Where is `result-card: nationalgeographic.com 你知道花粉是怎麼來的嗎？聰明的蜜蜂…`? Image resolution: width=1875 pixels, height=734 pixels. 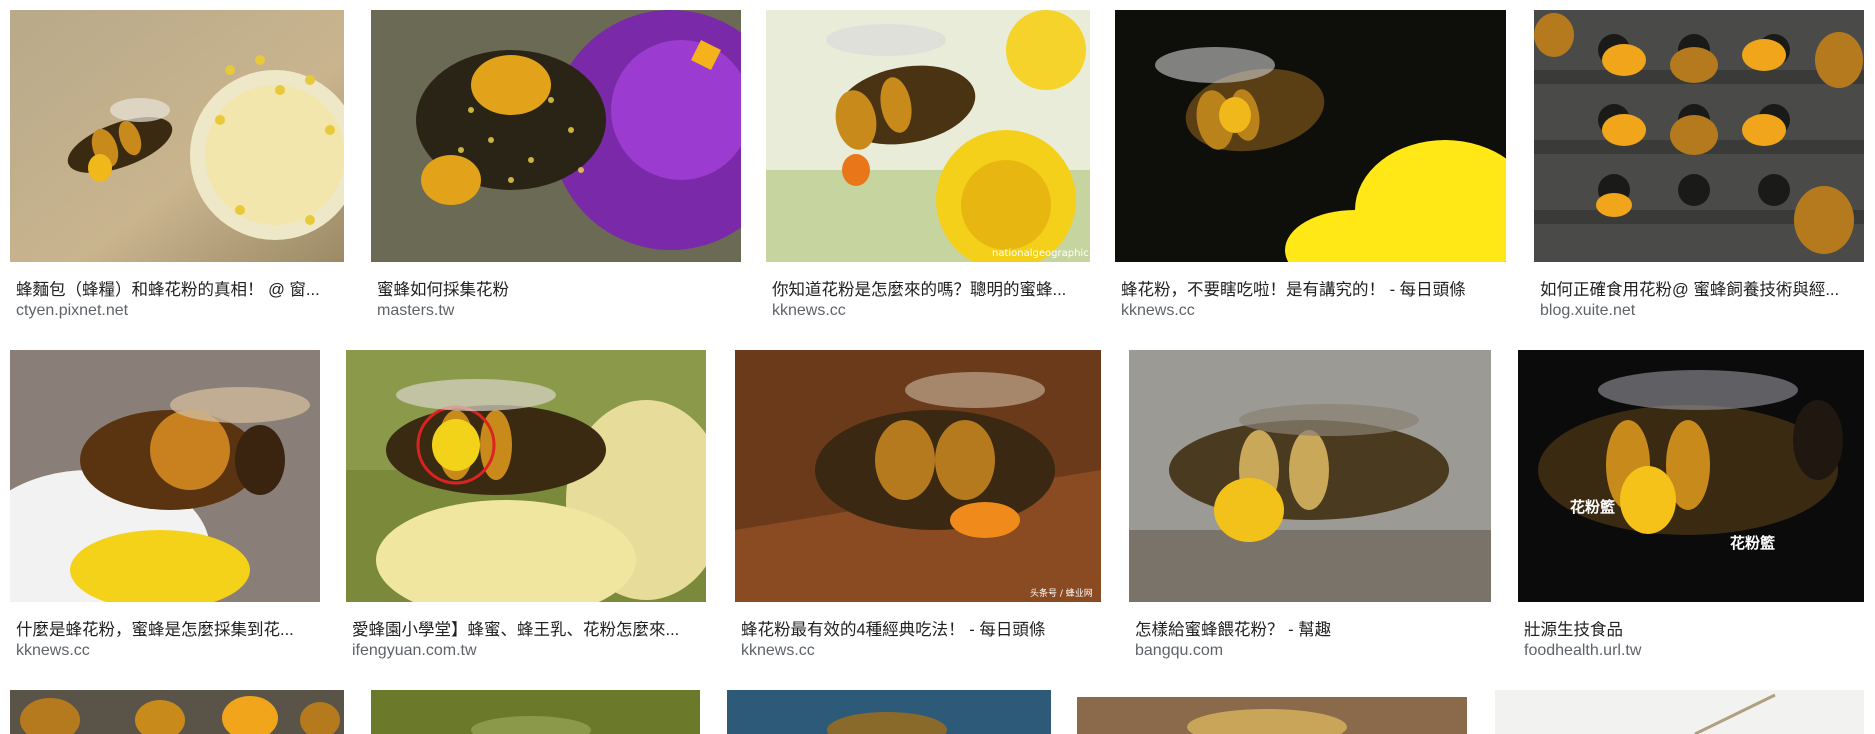
result-card: nationalgeographic.com 你知道花粉是怎麼來的嗎？聰明的蜜蜂… is located at coordinates (939, 168).